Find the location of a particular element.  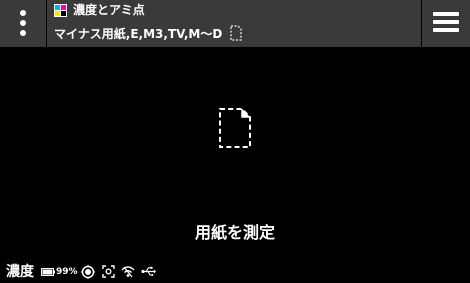

status-bar: 濃度 99% is located at coordinates (235, 272).